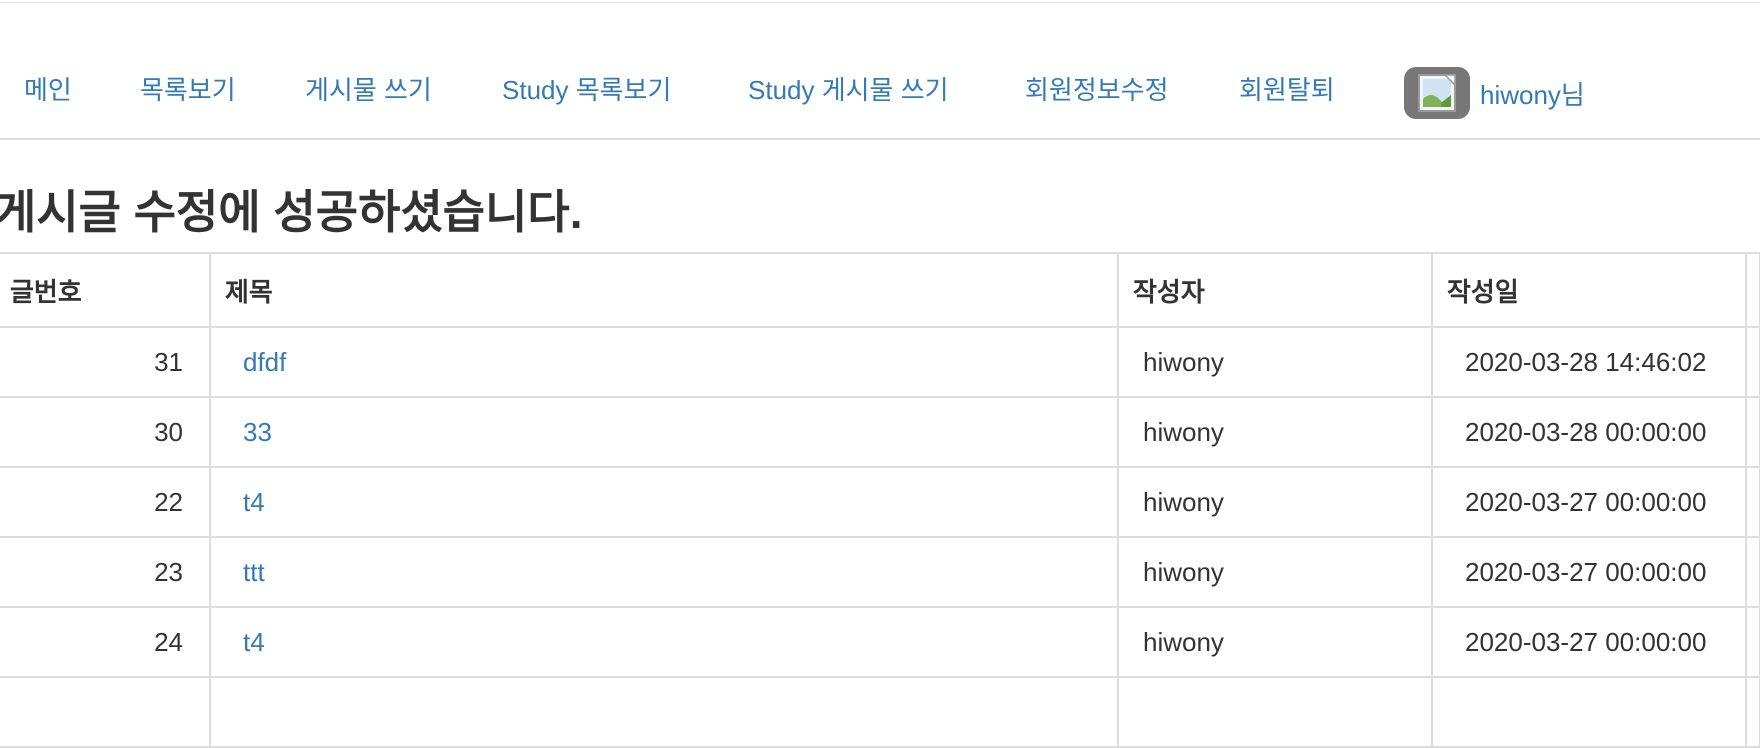 Image resolution: width=1760 pixels, height=748 pixels. I want to click on post-title-link: dfdf, so click(264, 362).